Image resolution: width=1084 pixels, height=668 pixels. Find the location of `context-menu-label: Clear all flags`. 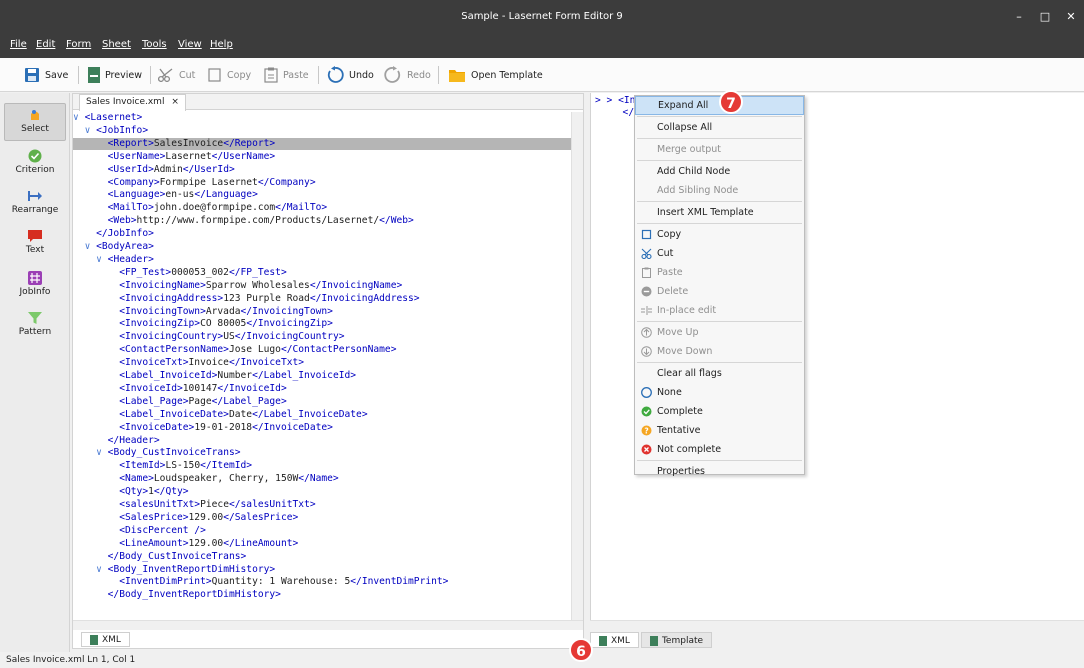

context-menu-label: Clear all flags is located at coordinates (689, 373).